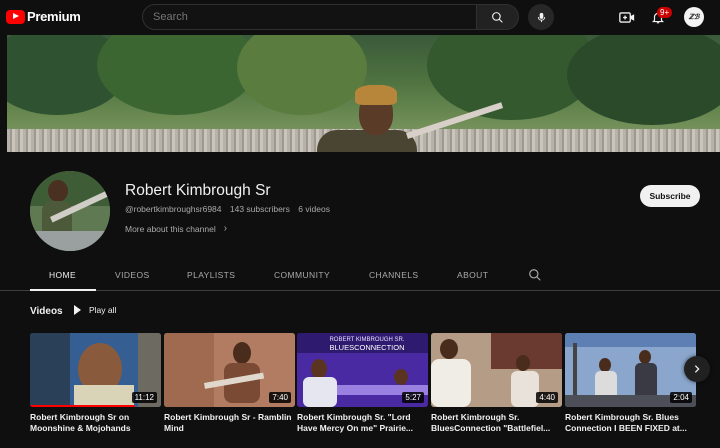 The image size is (720, 448). What do you see at coordinates (681, 397) in the screenshot?
I see `video-duration: 2:04` at bounding box center [681, 397].